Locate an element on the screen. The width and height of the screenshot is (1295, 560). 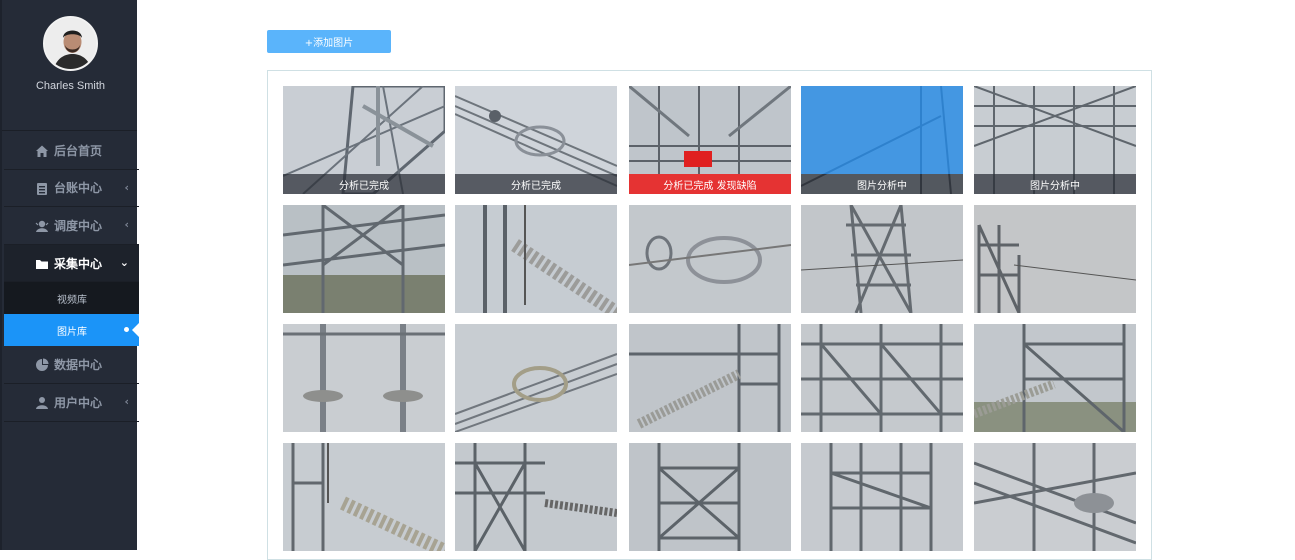
menu-item-ledger: 台账中心 ‹ is located at coordinates (71, 189).